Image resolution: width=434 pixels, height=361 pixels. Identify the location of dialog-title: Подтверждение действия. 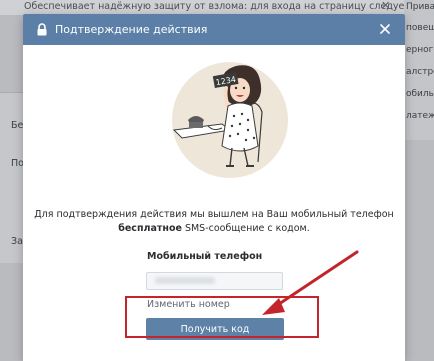
(131, 29).